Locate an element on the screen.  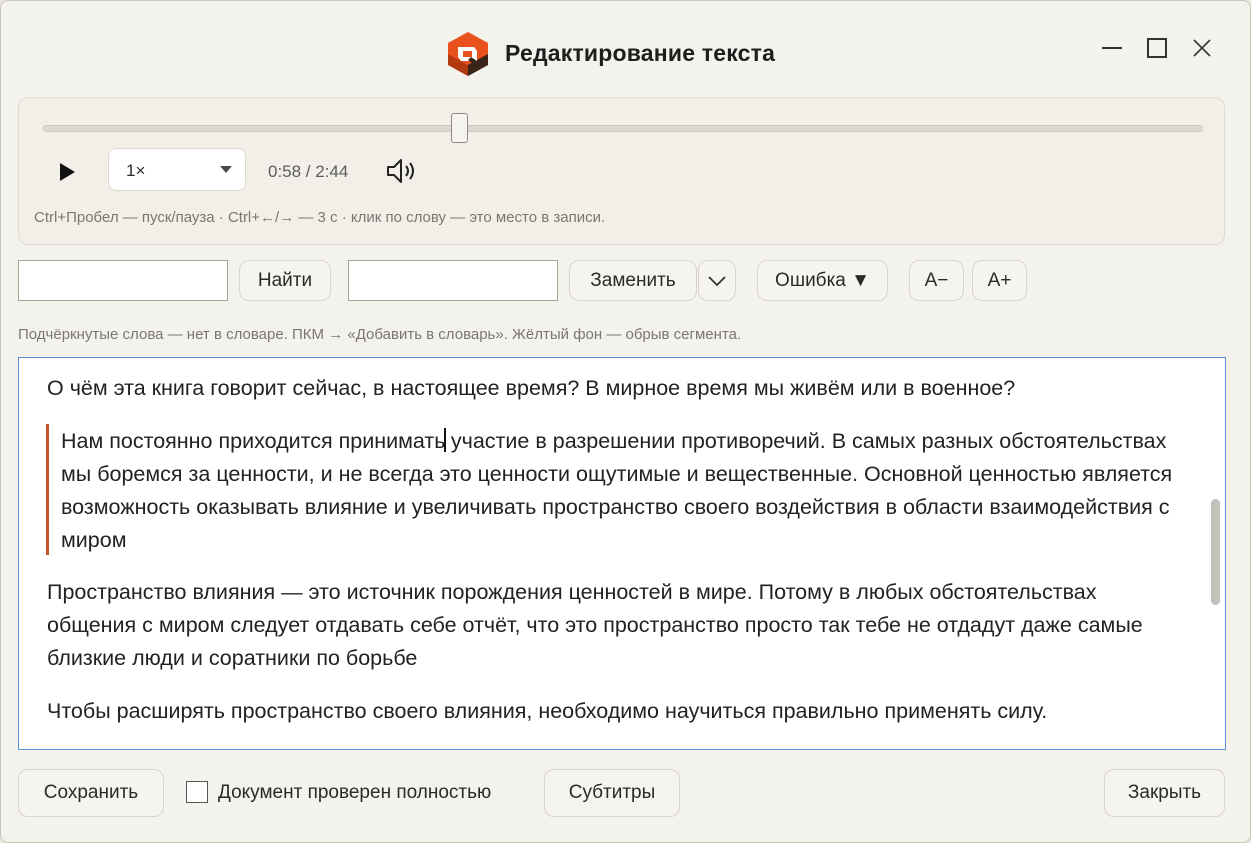
font-smaller-button: A− is located at coordinates (936, 280).